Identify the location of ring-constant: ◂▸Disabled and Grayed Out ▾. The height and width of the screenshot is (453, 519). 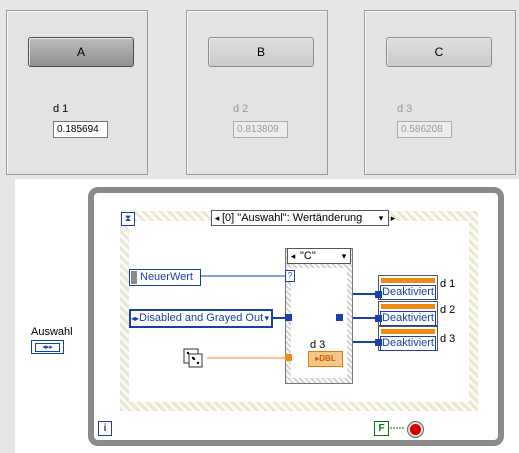
(201, 318).